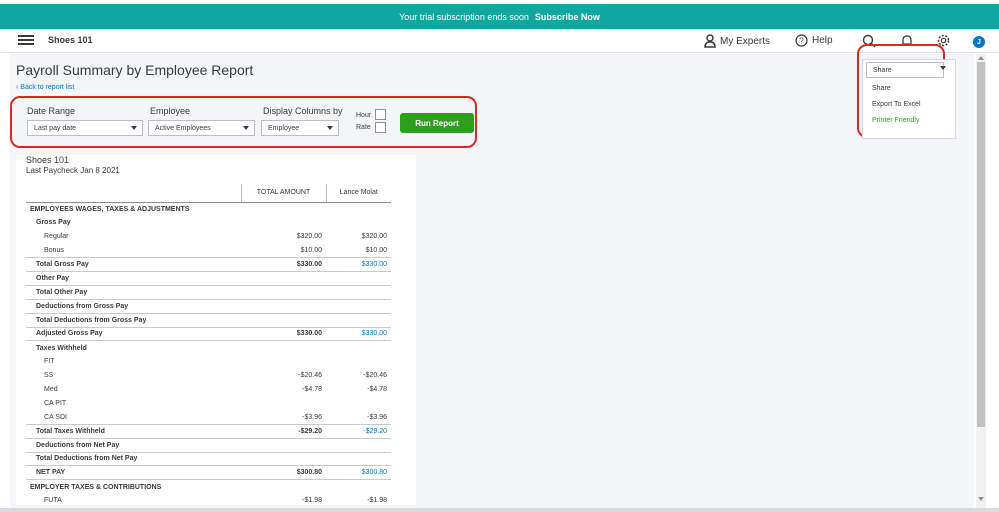 The width and height of the screenshot is (999, 512). I want to click on row-label: Total Taxes Withheld, so click(133, 431).